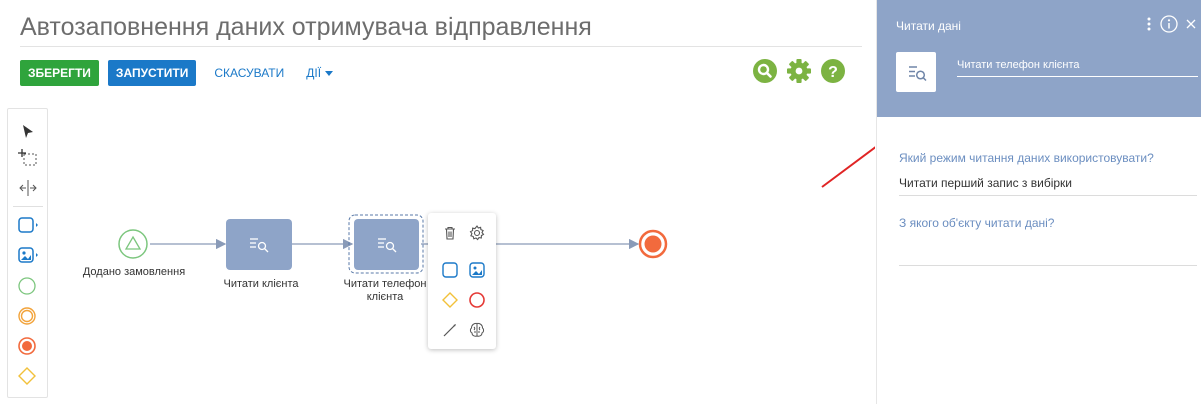 The image size is (1201, 404). Describe the element at coordinates (385, 284) in the screenshot. I see `task2-label-line1: Читати телефон` at that location.